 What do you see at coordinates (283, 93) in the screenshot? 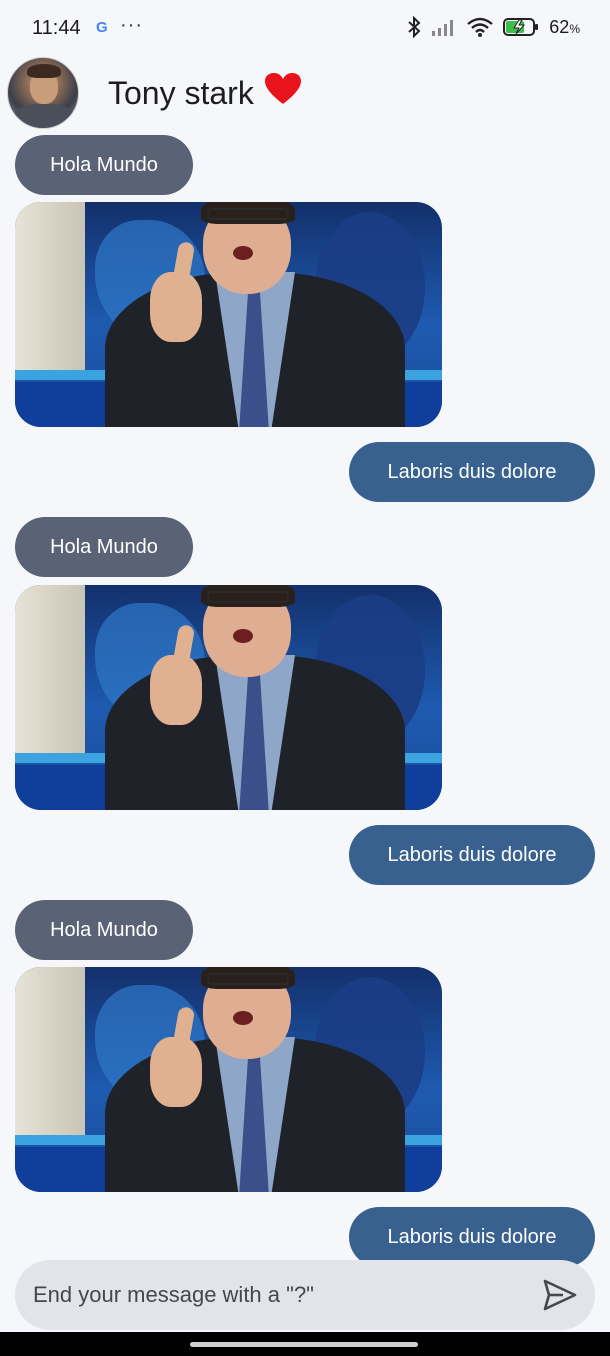
I see `heart-icon` at bounding box center [283, 93].